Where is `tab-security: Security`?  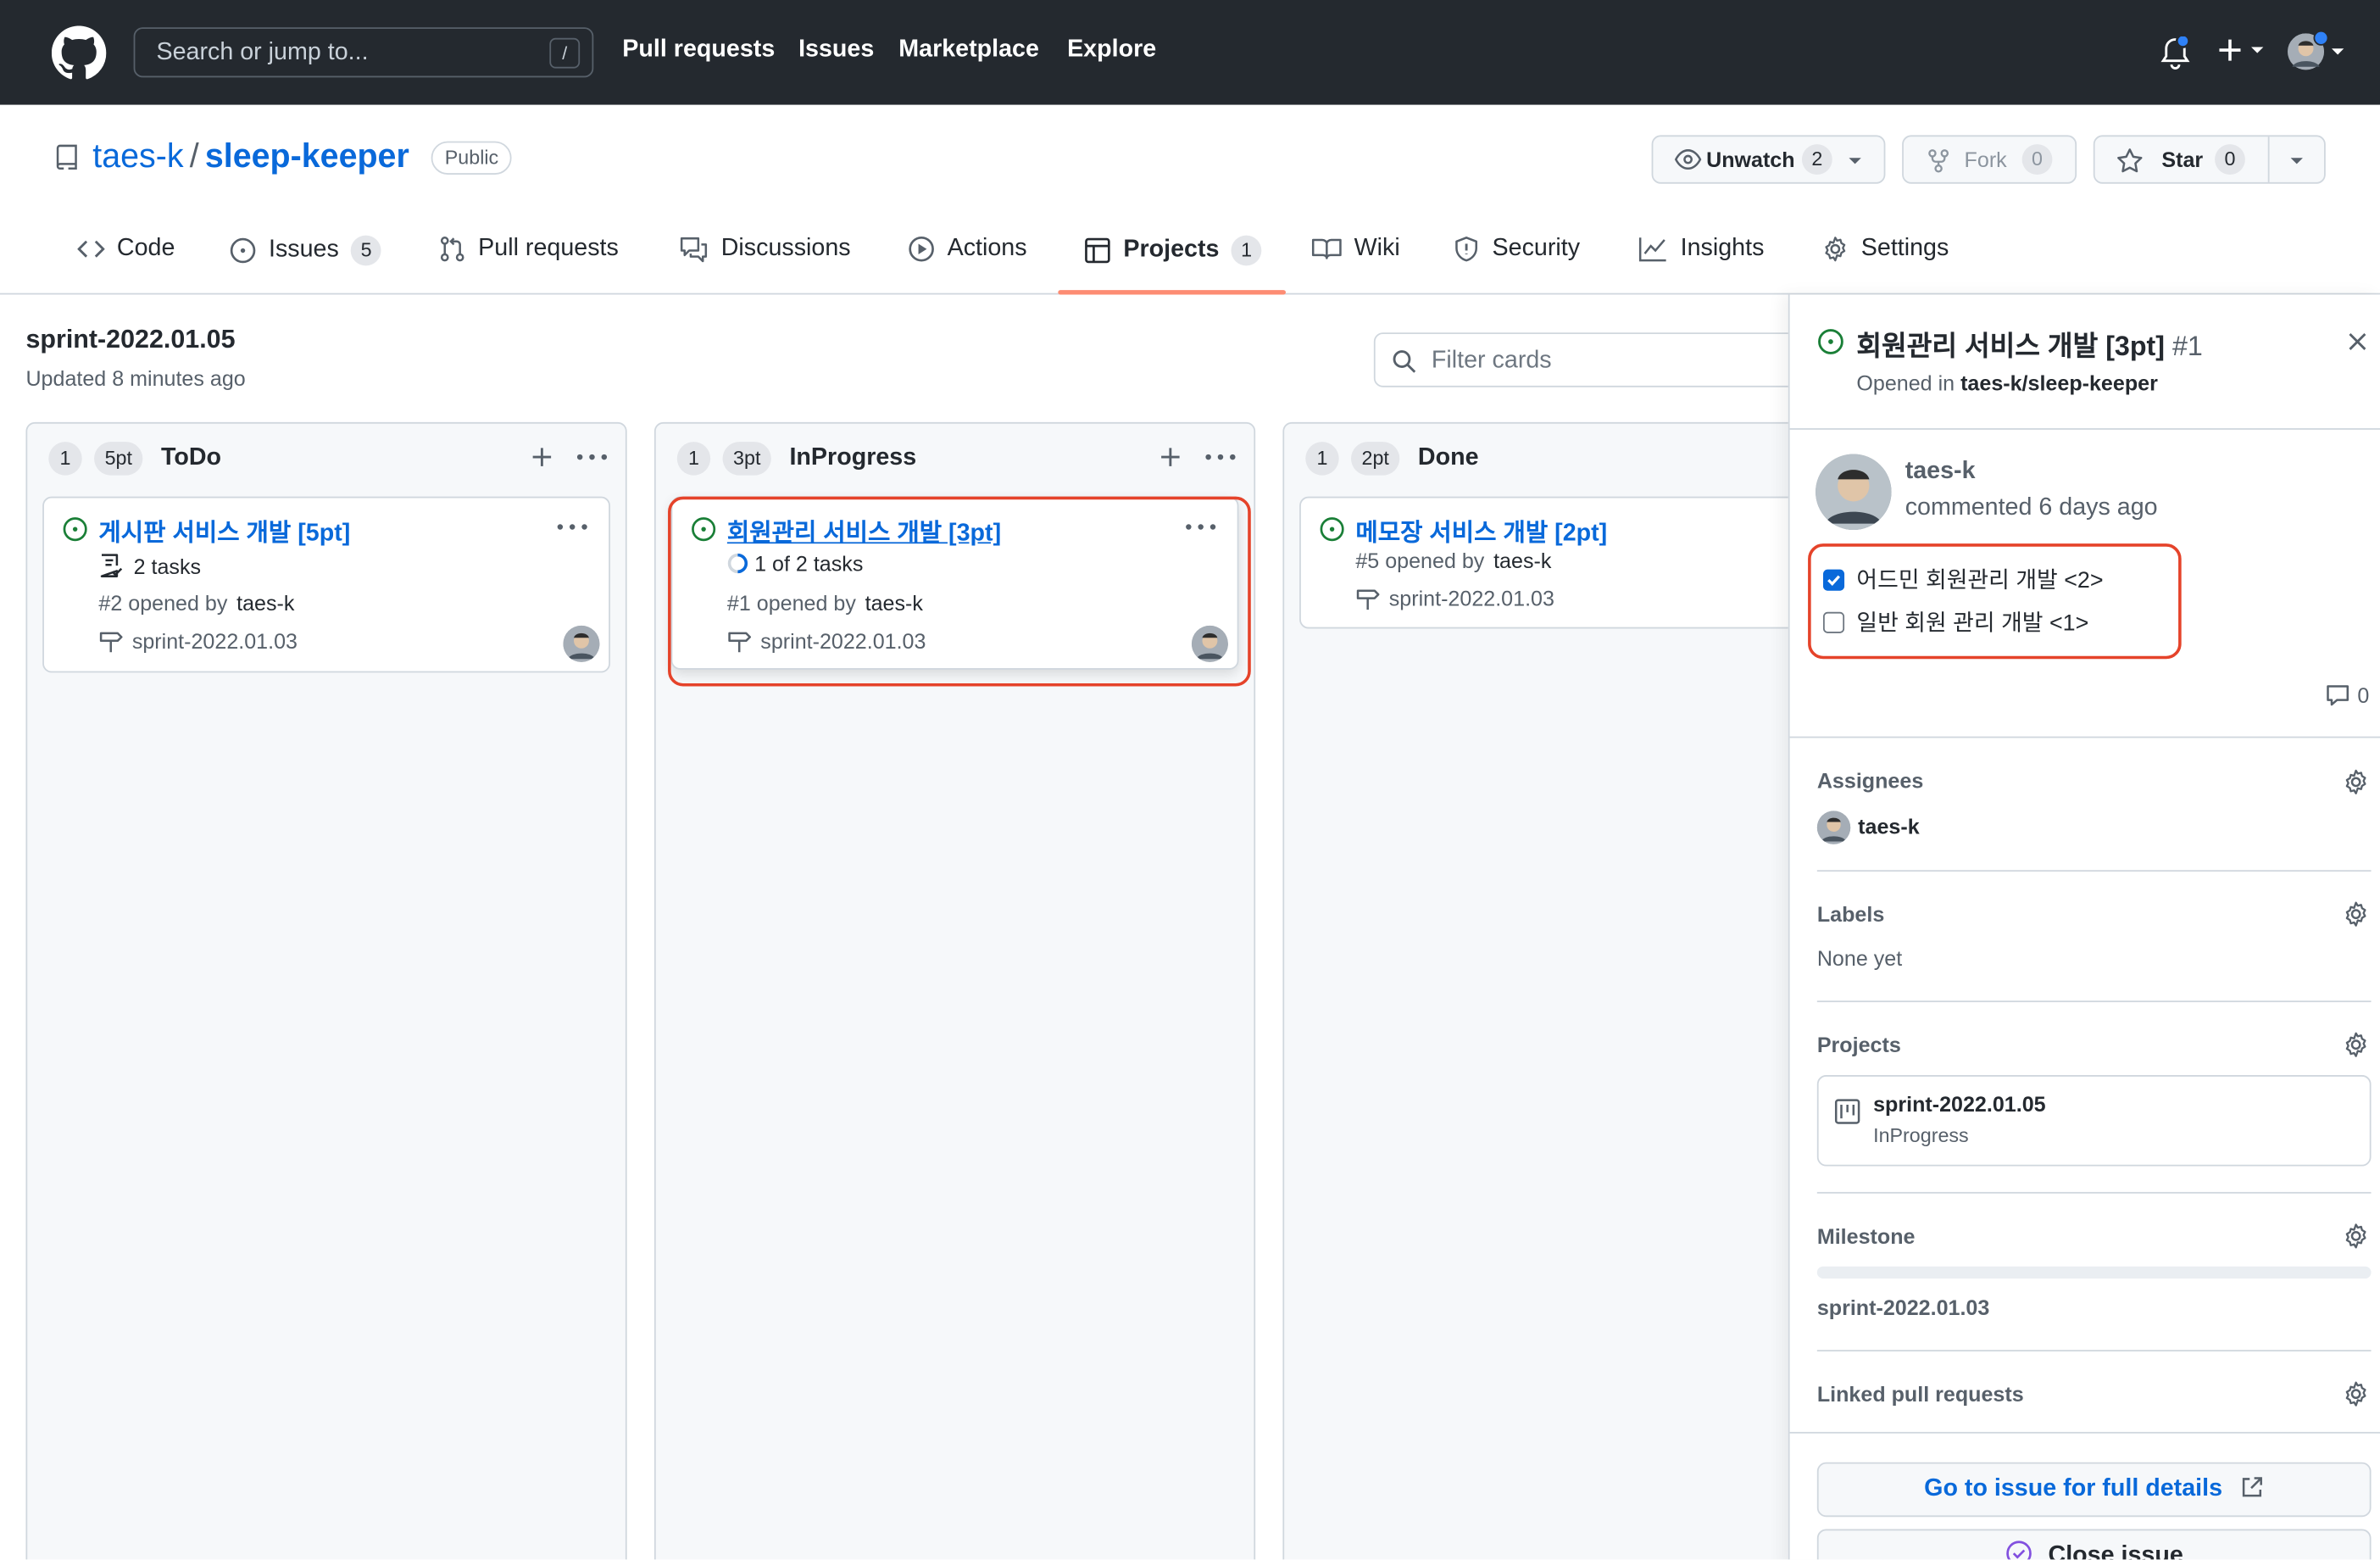 tab-security: Security is located at coordinates (1516, 249).